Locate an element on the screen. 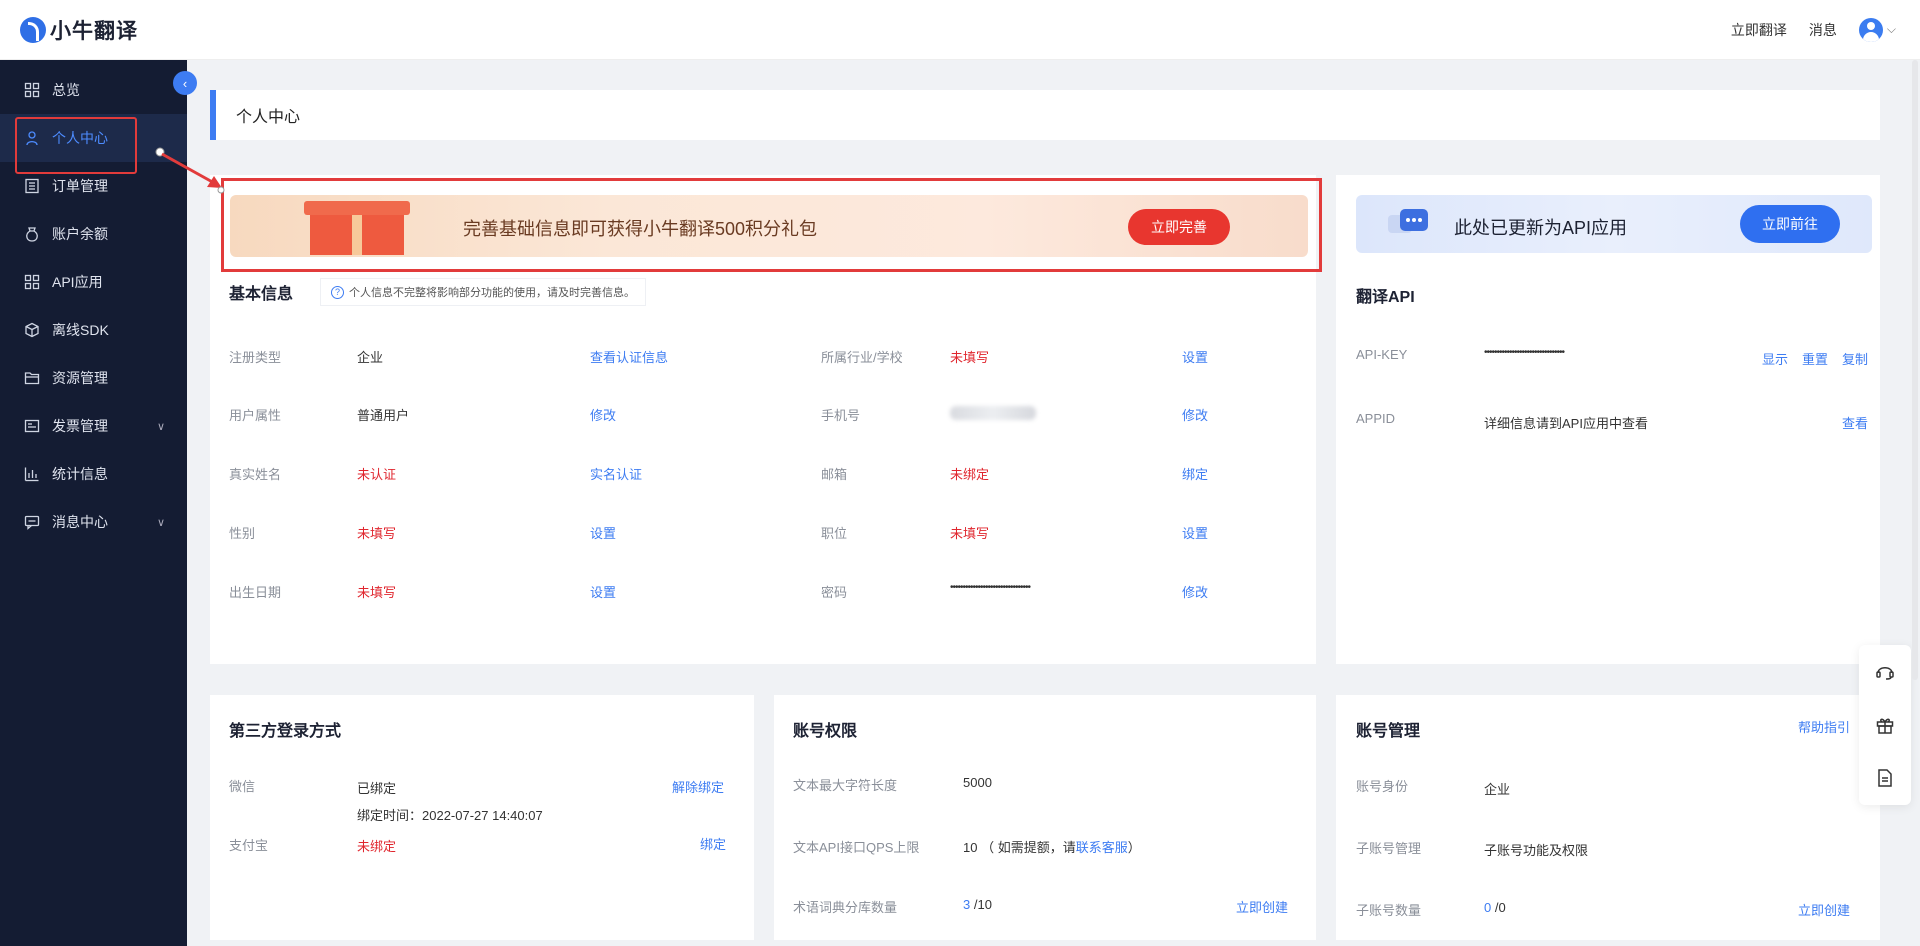  bind-email-link: 绑定 is located at coordinates (1195, 473).